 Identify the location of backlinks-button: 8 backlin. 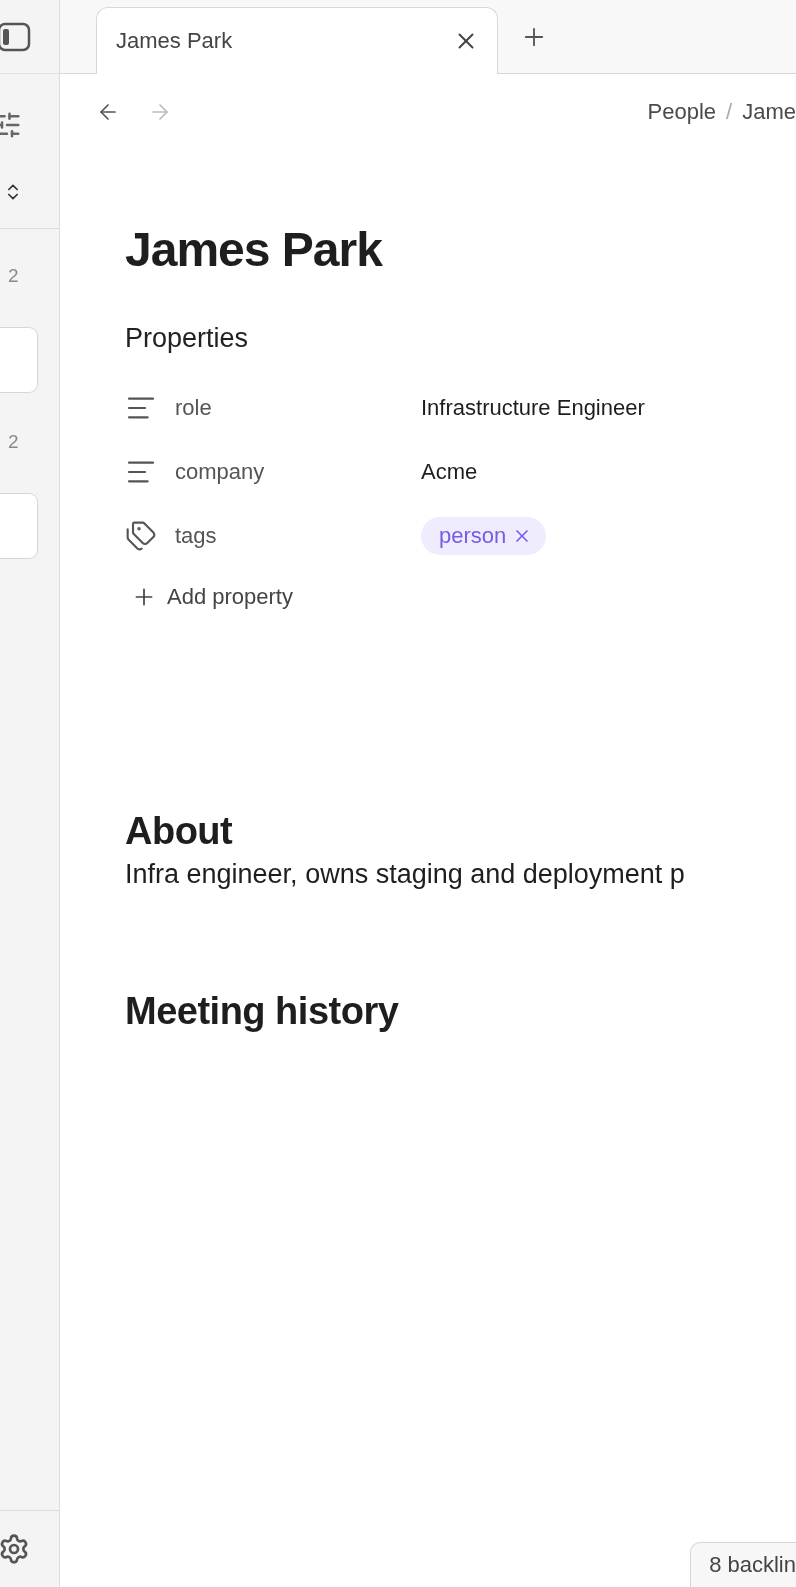
(743, 1564).